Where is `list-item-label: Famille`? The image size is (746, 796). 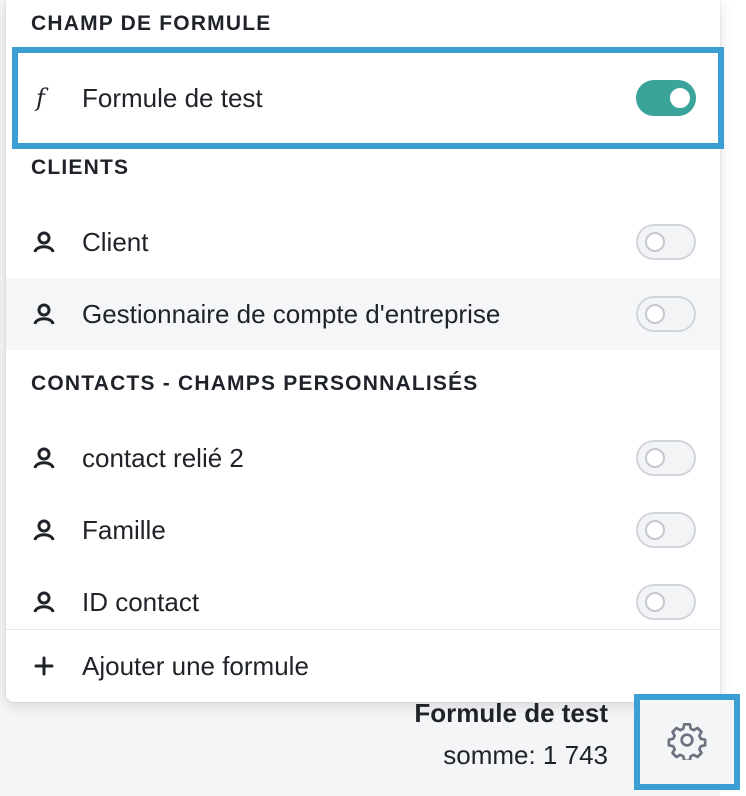
list-item-label: Famille is located at coordinates (124, 529).